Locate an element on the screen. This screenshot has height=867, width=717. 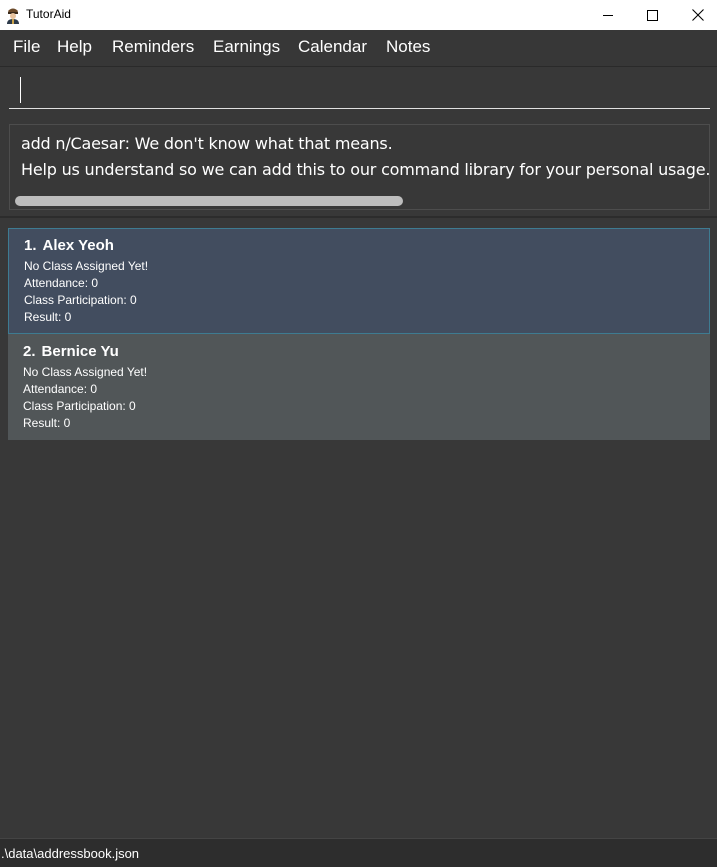
command-input is located at coordinates (359, 92).